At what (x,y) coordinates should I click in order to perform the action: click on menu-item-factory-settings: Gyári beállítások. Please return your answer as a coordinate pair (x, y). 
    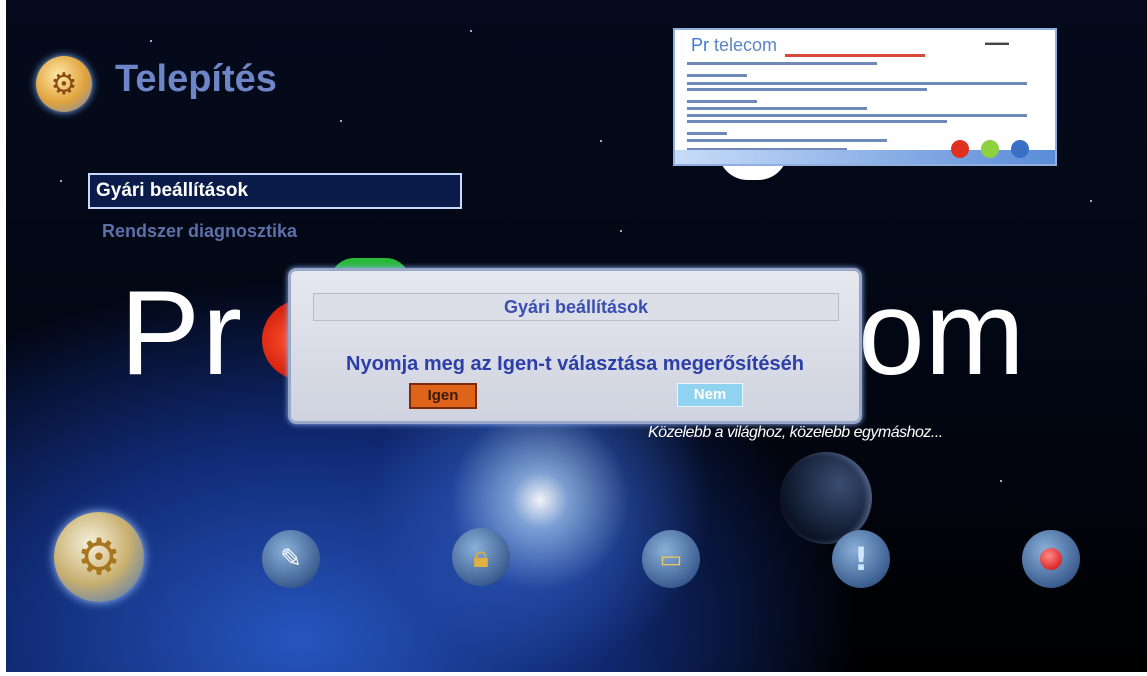
    Looking at the image, I should click on (275, 191).